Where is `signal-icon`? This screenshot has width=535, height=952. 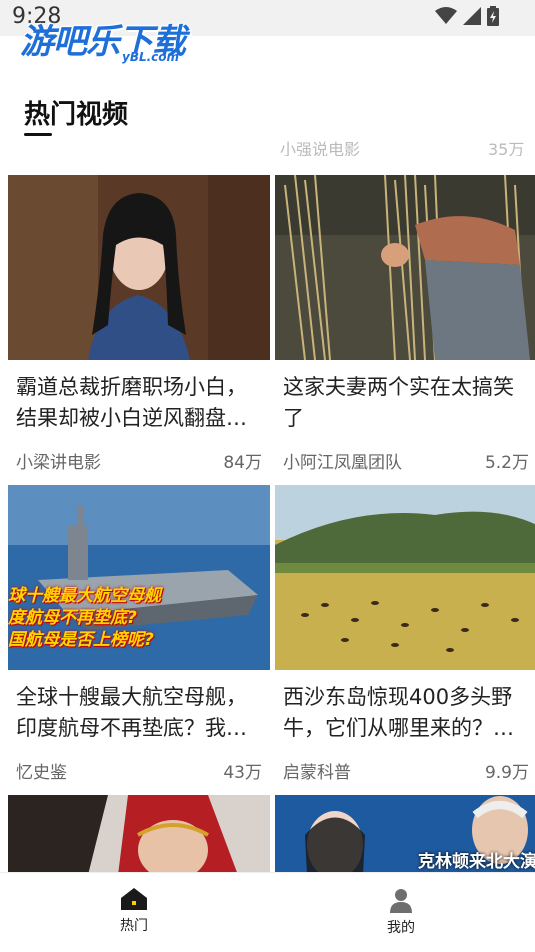
signal-icon is located at coordinates (472, 16).